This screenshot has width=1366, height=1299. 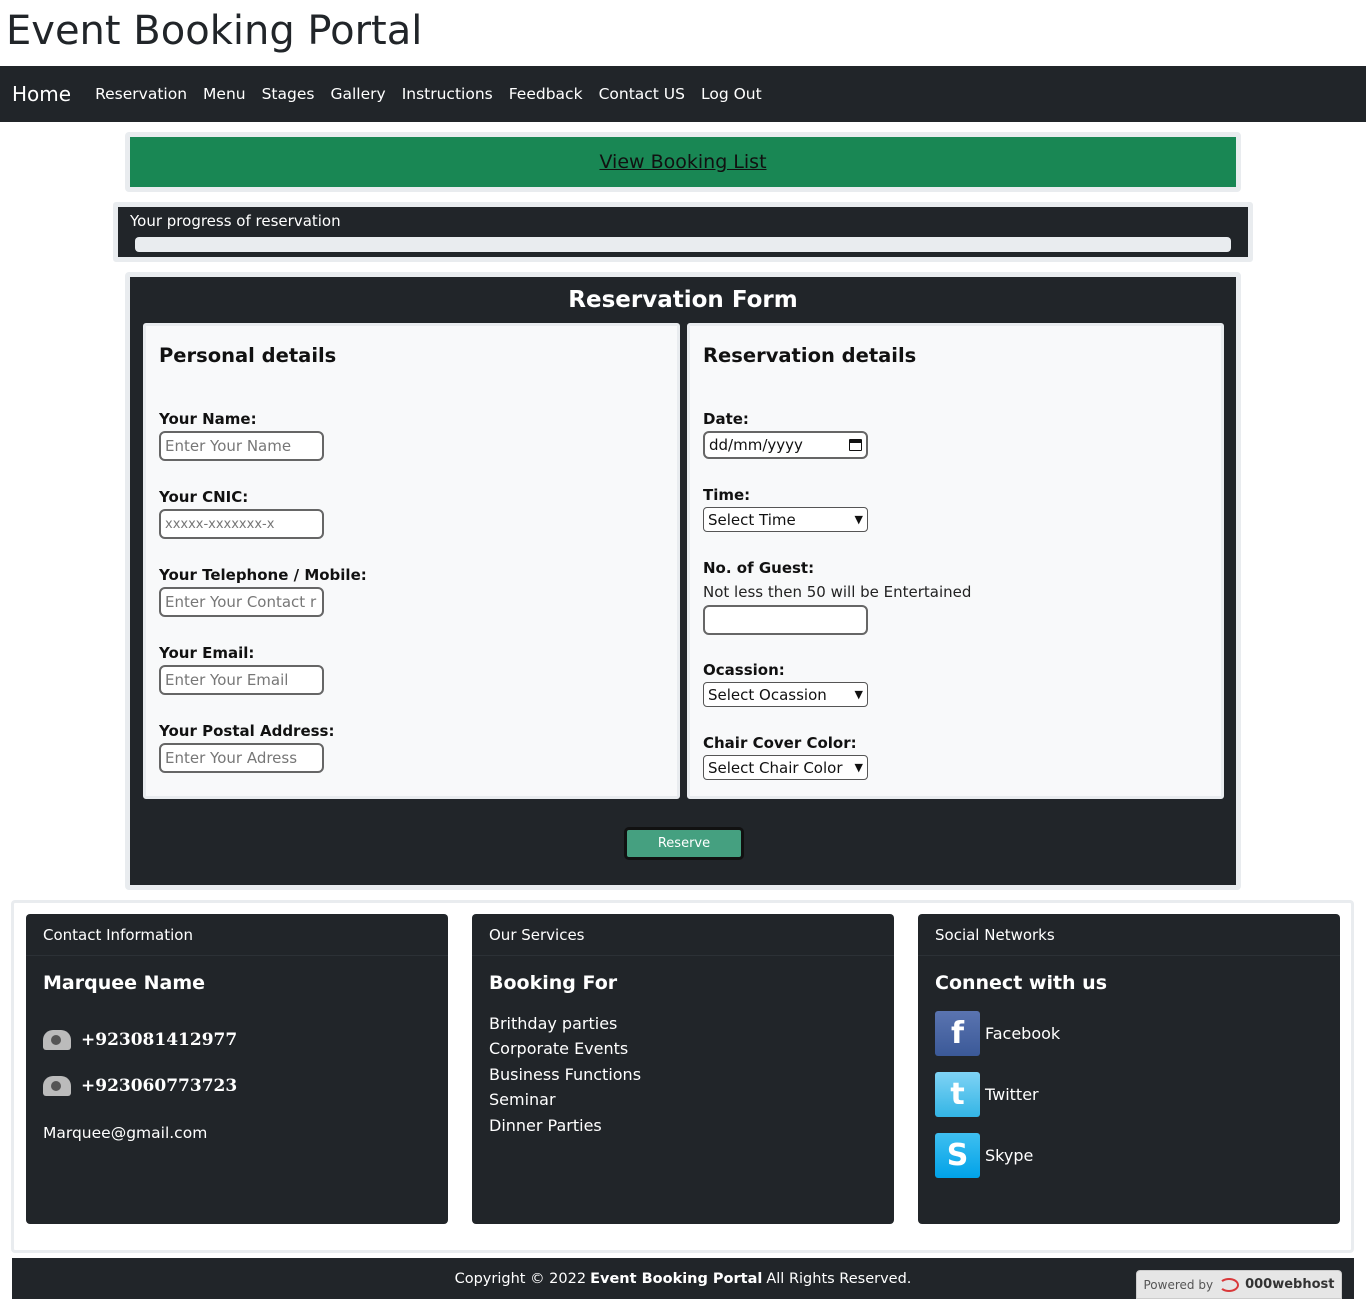 What do you see at coordinates (756, 445) in the screenshot?
I see `date-input-value: dd/mm/yyyy` at bounding box center [756, 445].